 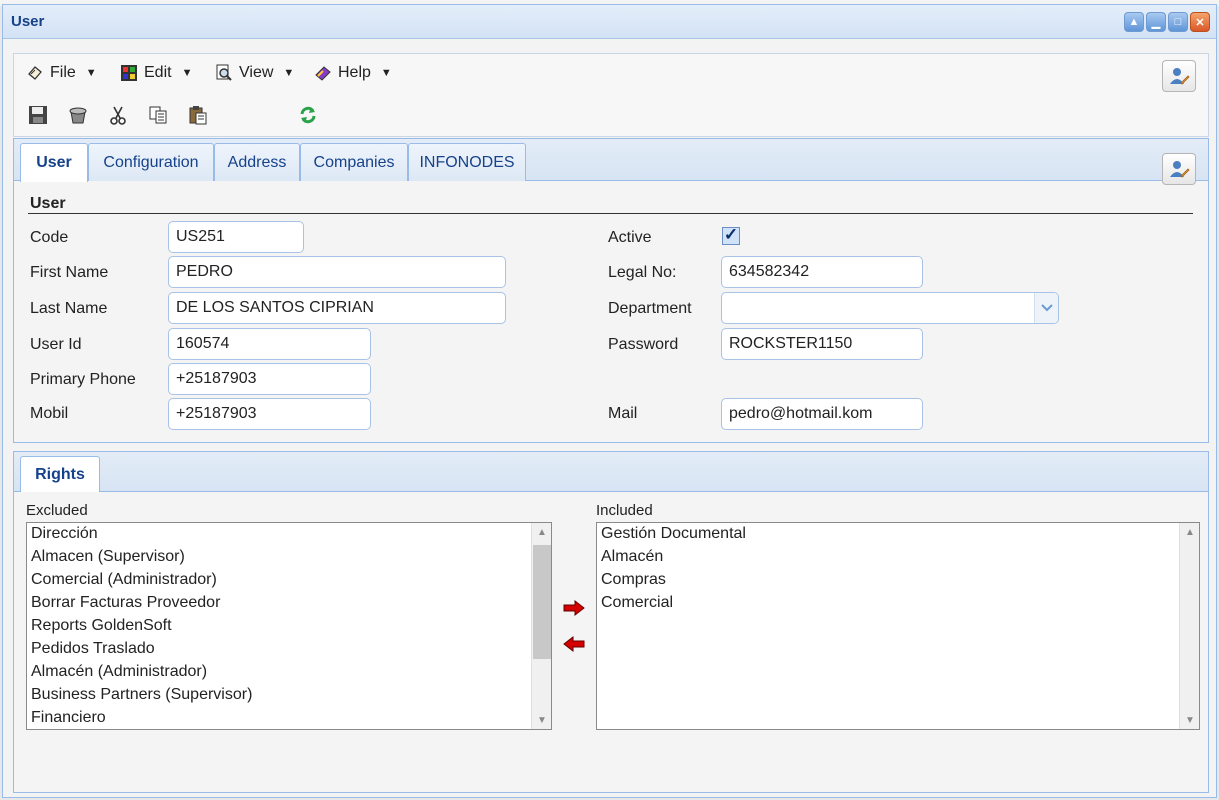 I want to click on edit-icon, so click(x=129, y=73).